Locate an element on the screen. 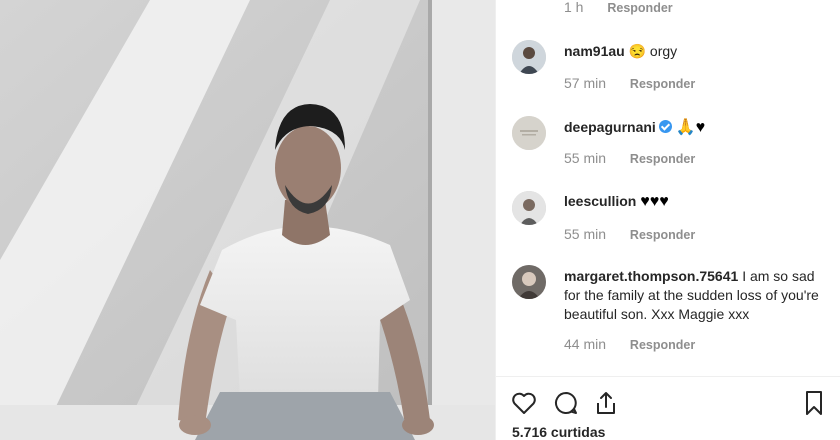 The image size is (840, 440). comment-bubble-icon is located at coordinates (566, 403).